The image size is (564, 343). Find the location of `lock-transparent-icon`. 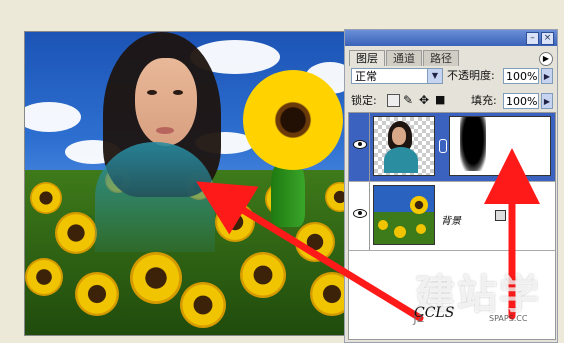

lock-transparent-icon is located at coordinates (393, 100).